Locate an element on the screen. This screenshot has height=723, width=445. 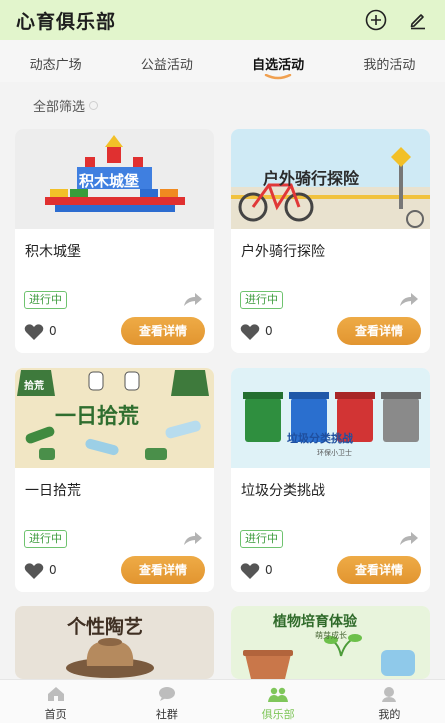
card-image-pottery: 个性陶艺 is located at coordinates (114, 642).